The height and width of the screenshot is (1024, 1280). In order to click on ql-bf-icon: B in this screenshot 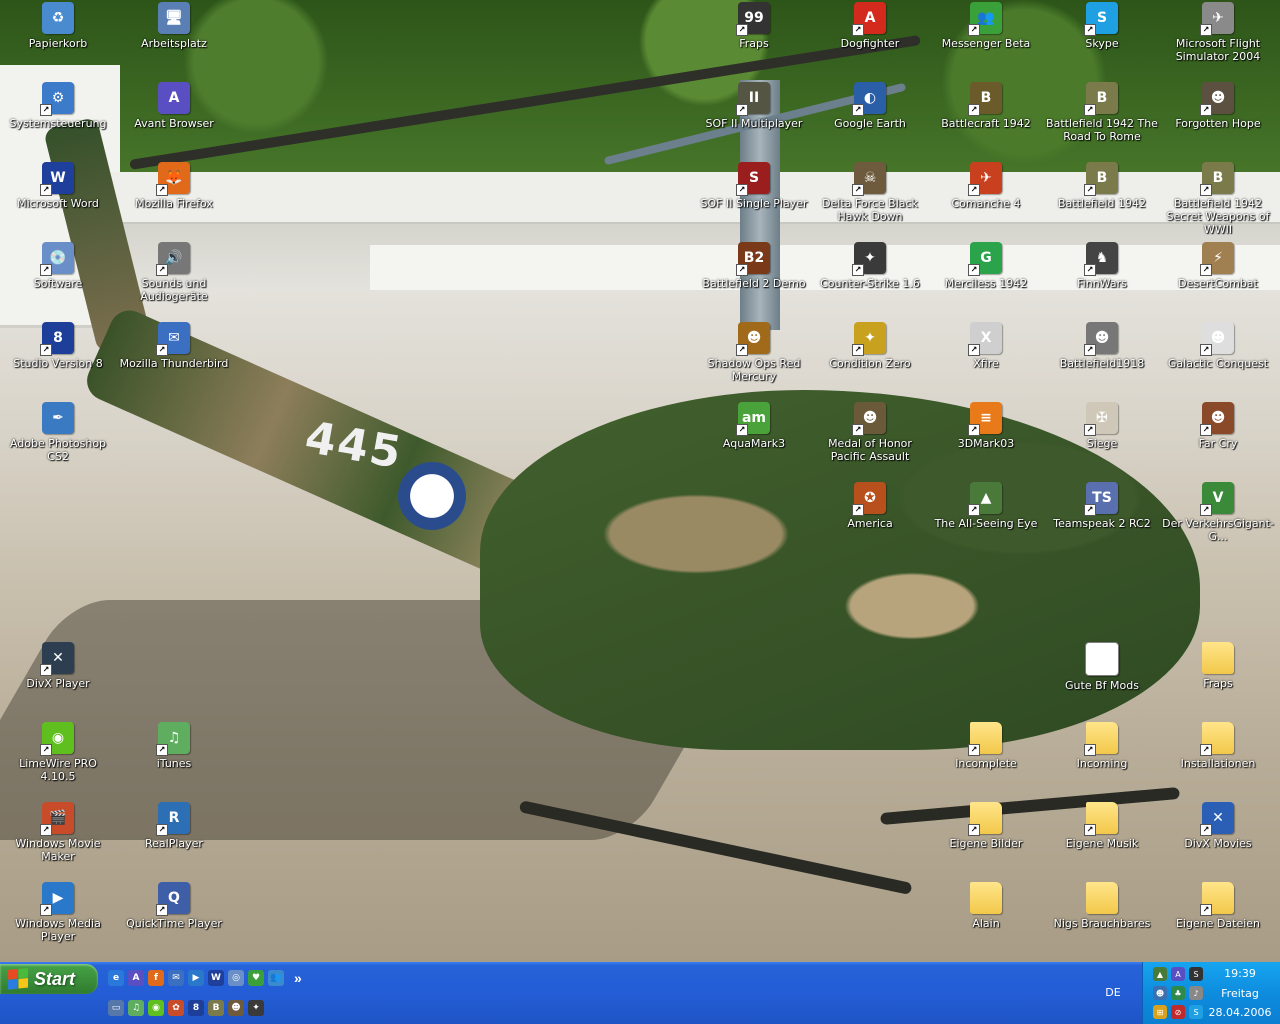, I will do `click(216, 1008)`.